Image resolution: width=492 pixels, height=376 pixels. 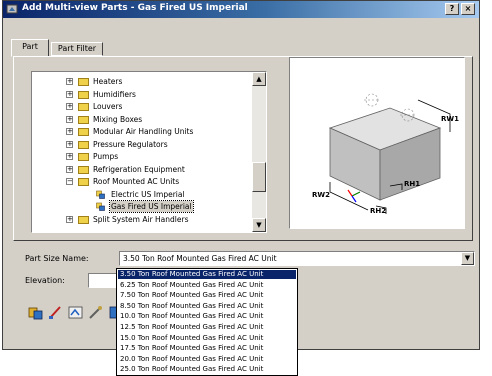 What do you see at coordinates (207, 306) in the screenshot?
I see `dropdown-option: 8.50 Ton Roof Mounted Gas Fired AC Unit` at bounding box center [207, 306].